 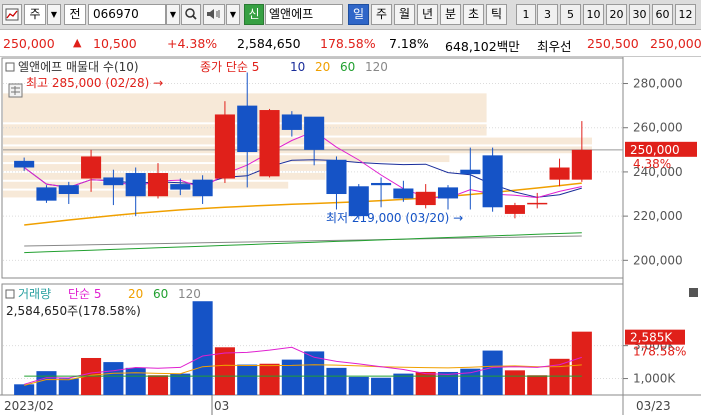 What do you see at coordinates (192, 43) in the screenshot?
I see `price-change-percent: +4.38%` at bounding box center [192, 43].